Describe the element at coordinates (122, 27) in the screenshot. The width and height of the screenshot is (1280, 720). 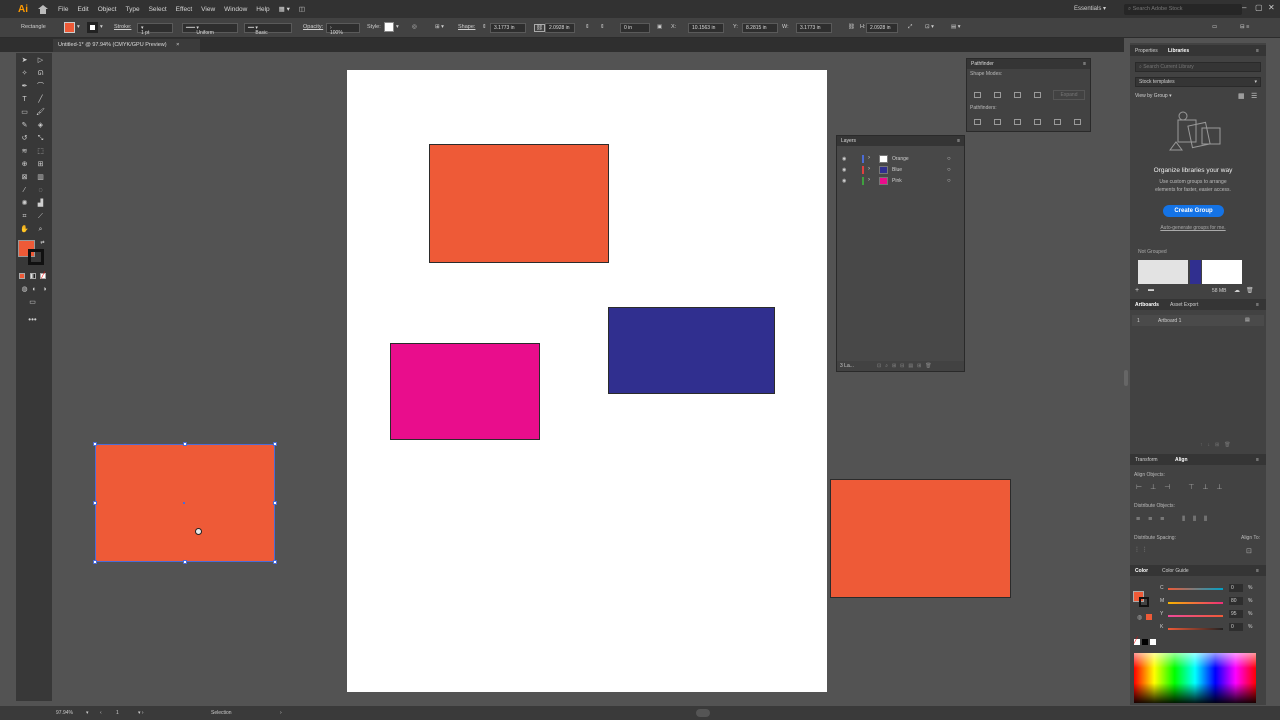
I see `stroke-label: Stroke:` at that location.